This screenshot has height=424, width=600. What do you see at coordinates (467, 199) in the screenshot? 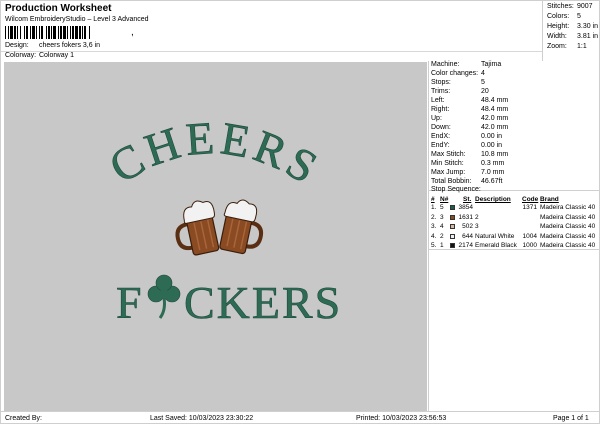
I see `stop-col-st: St.` at bounding box center [467, 199].